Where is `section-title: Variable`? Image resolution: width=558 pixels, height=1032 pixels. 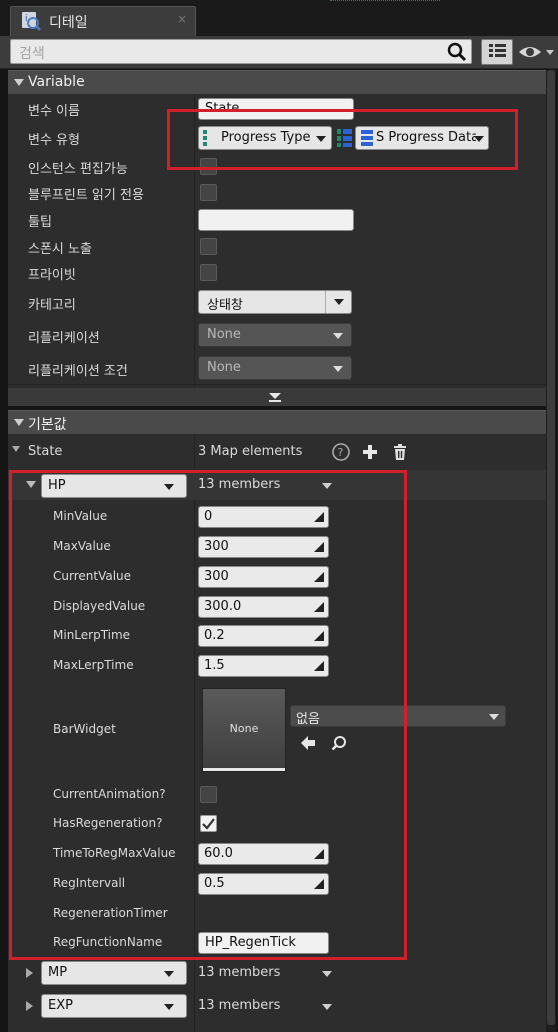
section-title: Variable is located at coordinates (56, 82).